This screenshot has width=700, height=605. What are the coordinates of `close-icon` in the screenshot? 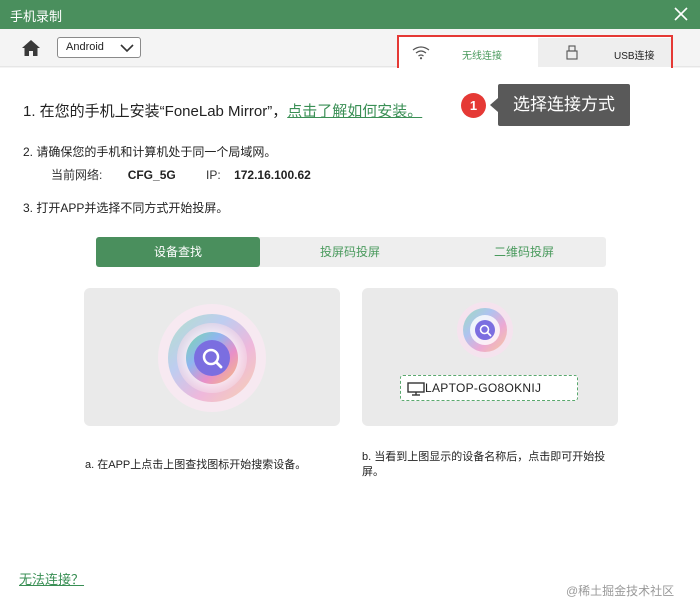 It's located at (681, 14).